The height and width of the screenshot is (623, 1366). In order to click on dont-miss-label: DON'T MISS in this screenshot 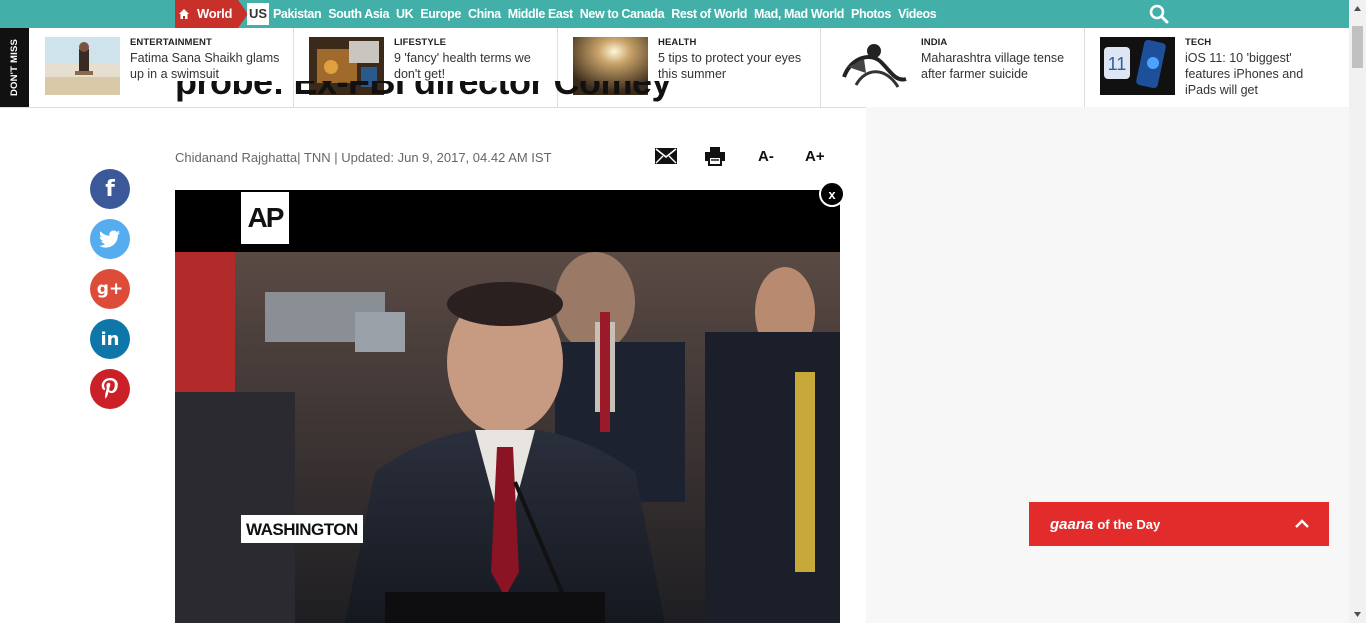, I will do `click(14, 67)`.